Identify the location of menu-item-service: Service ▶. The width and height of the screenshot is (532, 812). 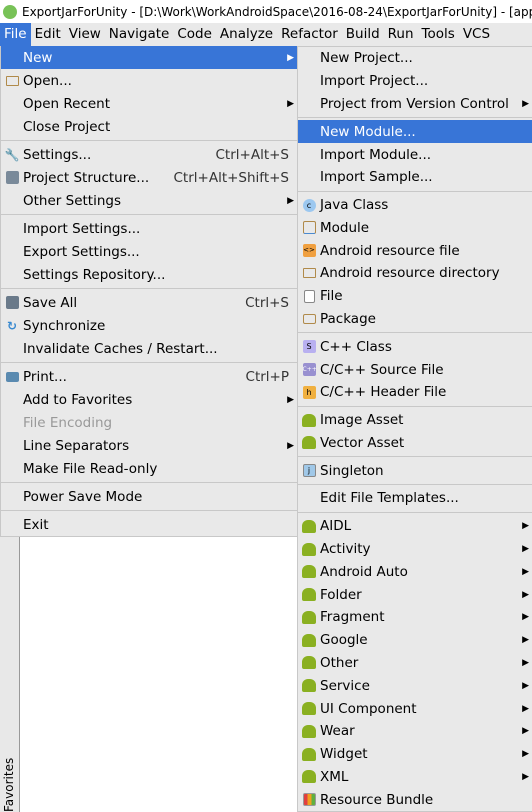
(415, 685).